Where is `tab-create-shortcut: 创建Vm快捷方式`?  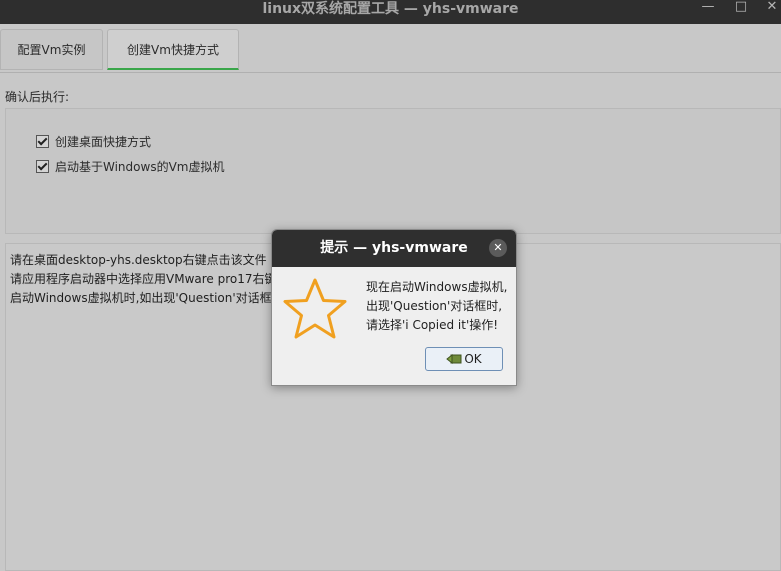
tab-create-shortcut: 创建Vm快捷方式 is located at coordinates (173, 49).